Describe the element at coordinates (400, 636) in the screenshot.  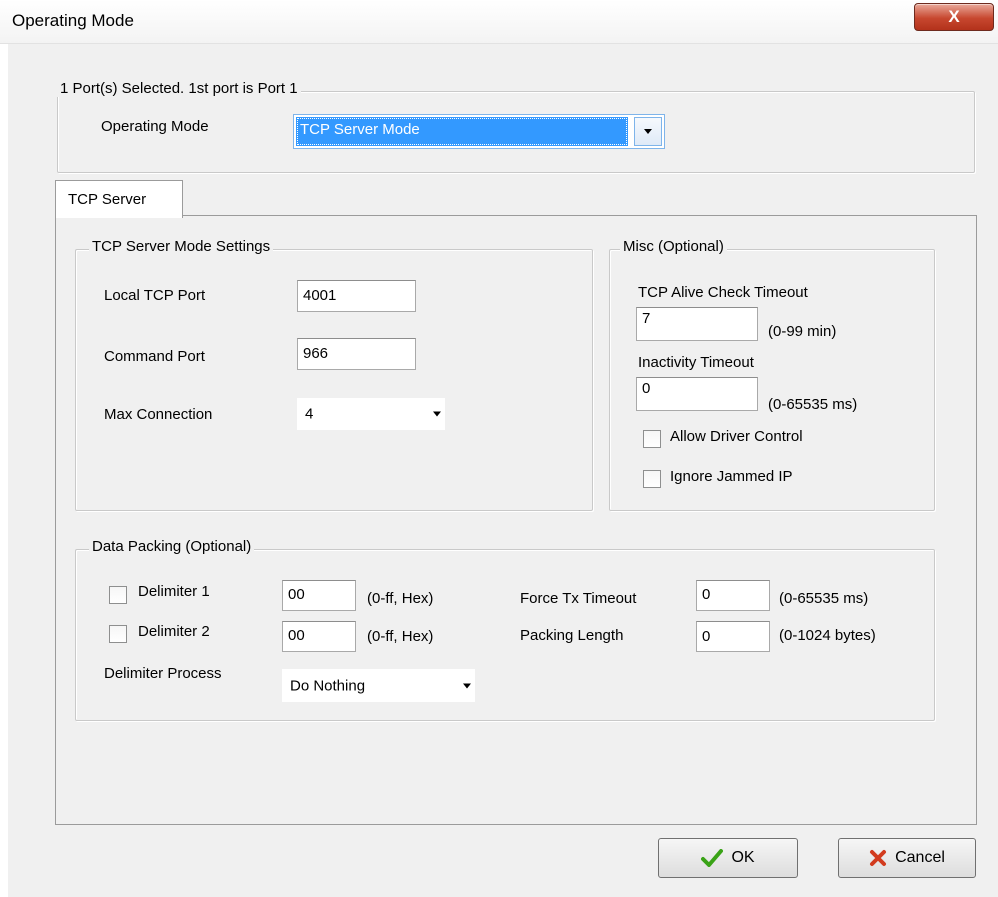
I see `delimiter2-range: (0-ff, Hex)` at that location.